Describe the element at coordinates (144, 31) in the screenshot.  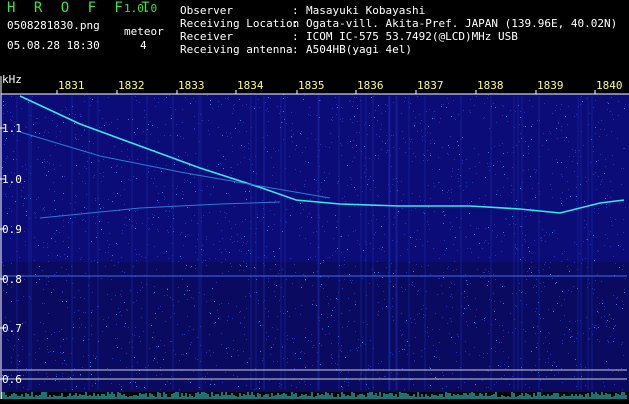
I see `meteor-label: meteor` at that location.